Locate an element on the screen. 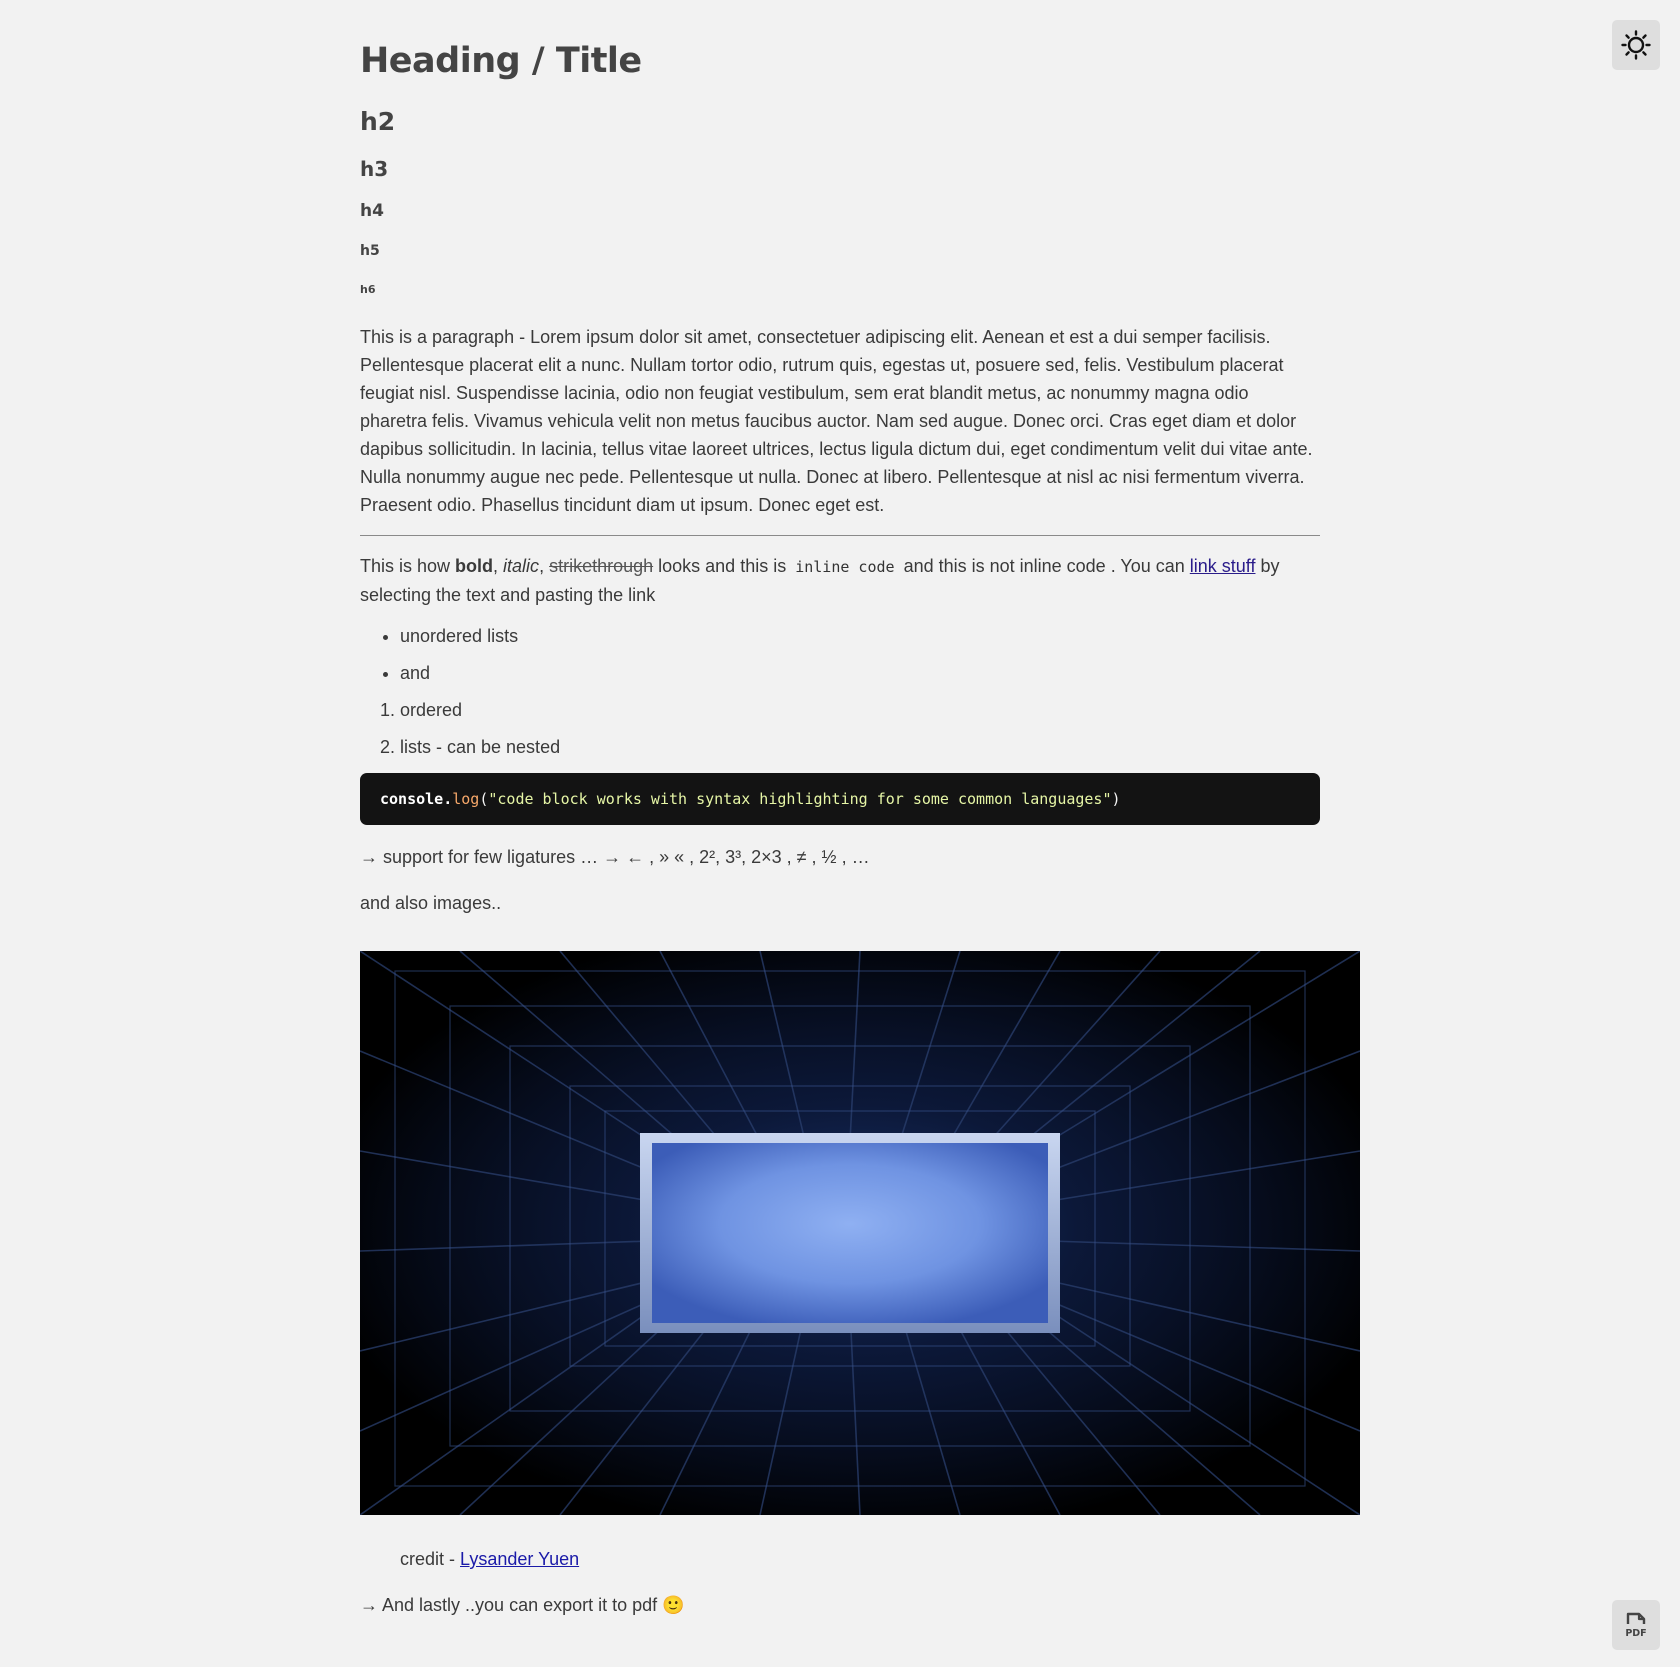  export-pdf-button: PDF is located at coordinates (1636, 1625).